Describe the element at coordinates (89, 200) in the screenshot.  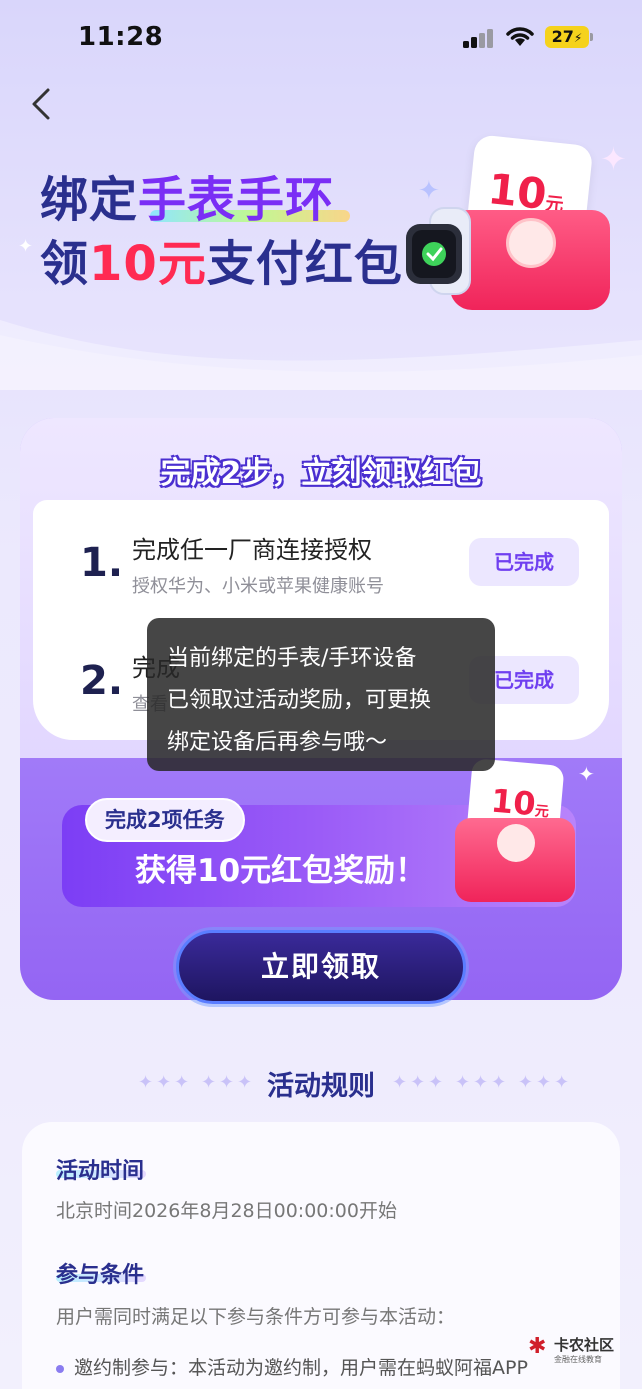
I see `hero-line1-prefix: 绑定` at that location.